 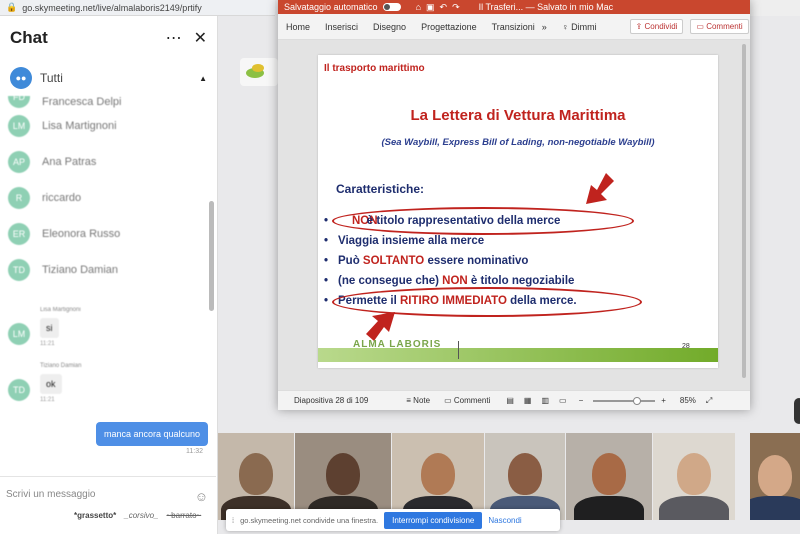 What do you see at coordinates (545, 400) in the screenshot?
I see `reading-view-icon: ▥` at bounding box center [545, 400].